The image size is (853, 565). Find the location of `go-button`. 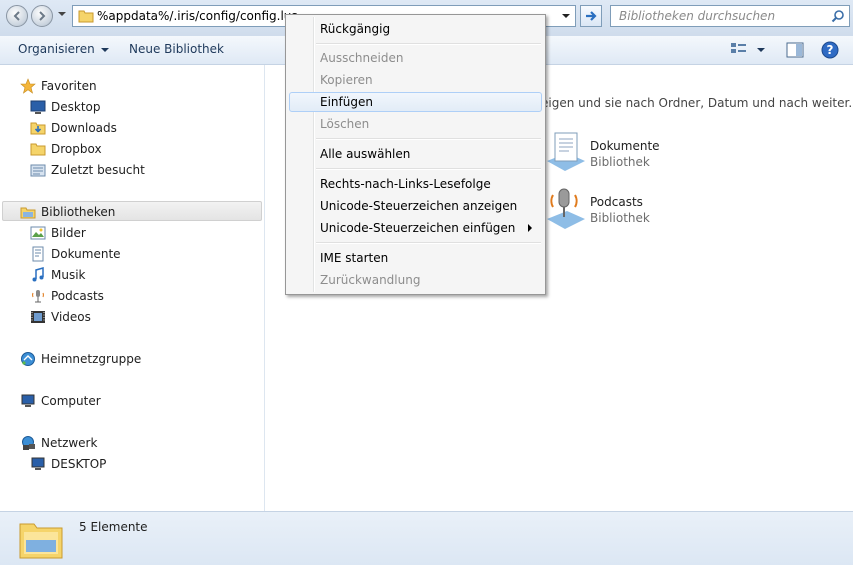

go-button is located at coordinates (591, 16).